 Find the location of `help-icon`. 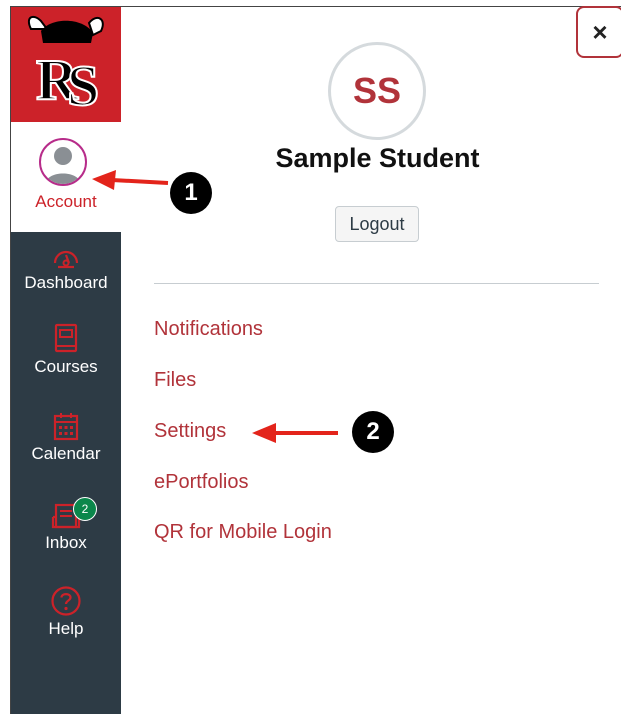

help-icon is located at coordinates (66, 601).